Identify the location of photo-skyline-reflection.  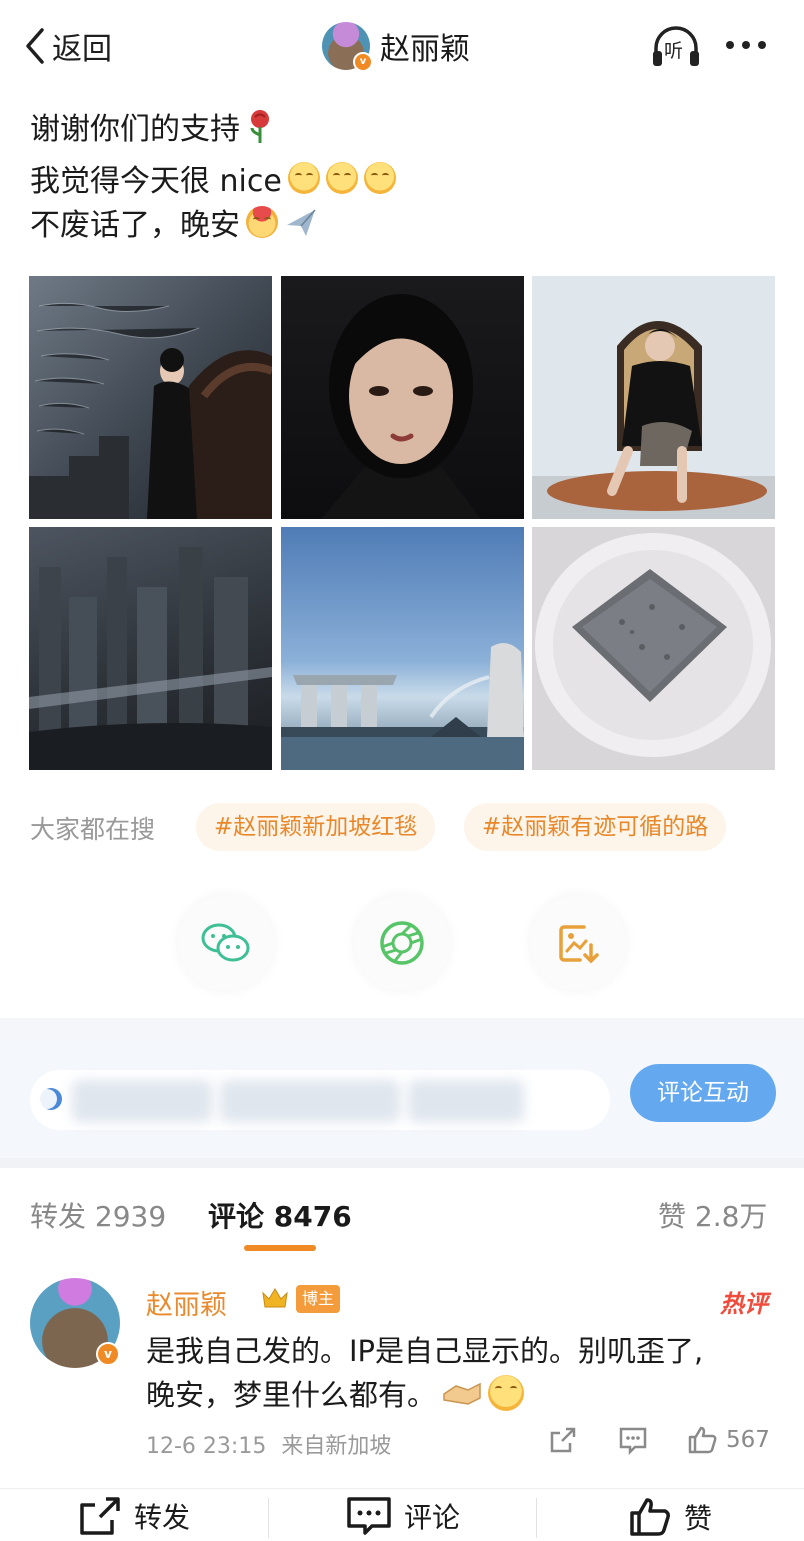
(150, 658).